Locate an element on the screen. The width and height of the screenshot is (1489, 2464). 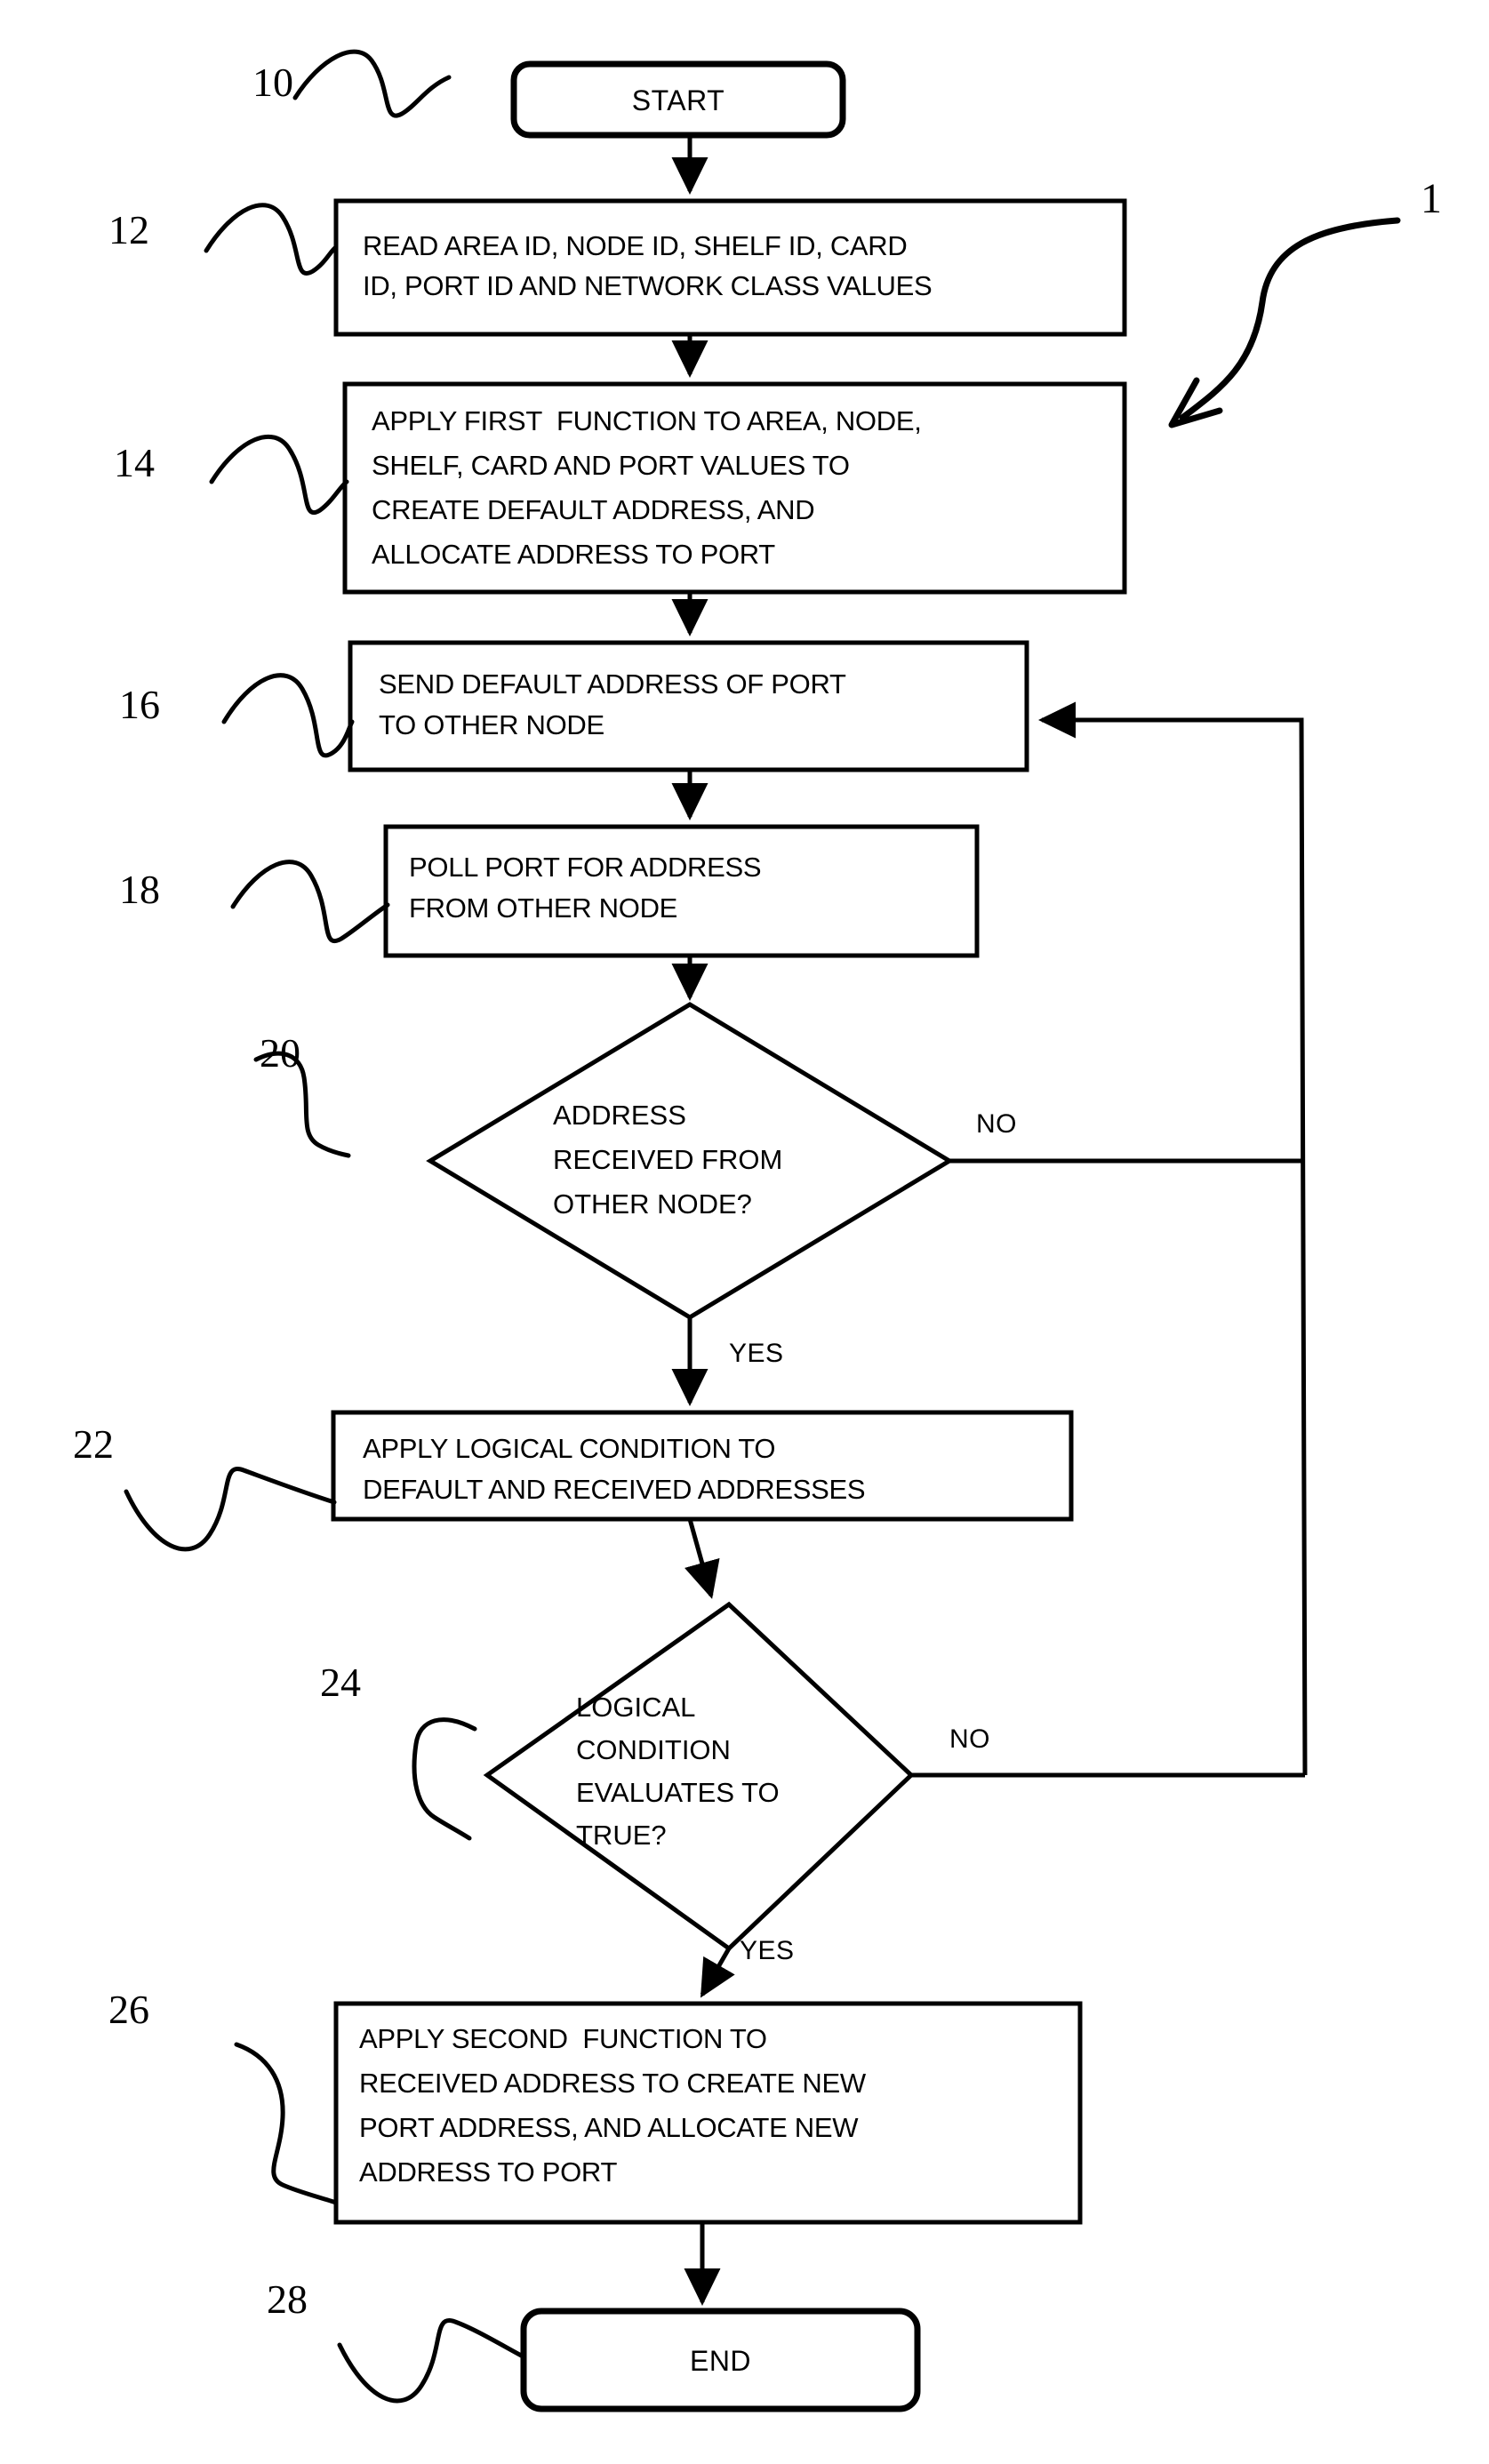
ref-num-14: 14 is located at coordinates (134, 462).